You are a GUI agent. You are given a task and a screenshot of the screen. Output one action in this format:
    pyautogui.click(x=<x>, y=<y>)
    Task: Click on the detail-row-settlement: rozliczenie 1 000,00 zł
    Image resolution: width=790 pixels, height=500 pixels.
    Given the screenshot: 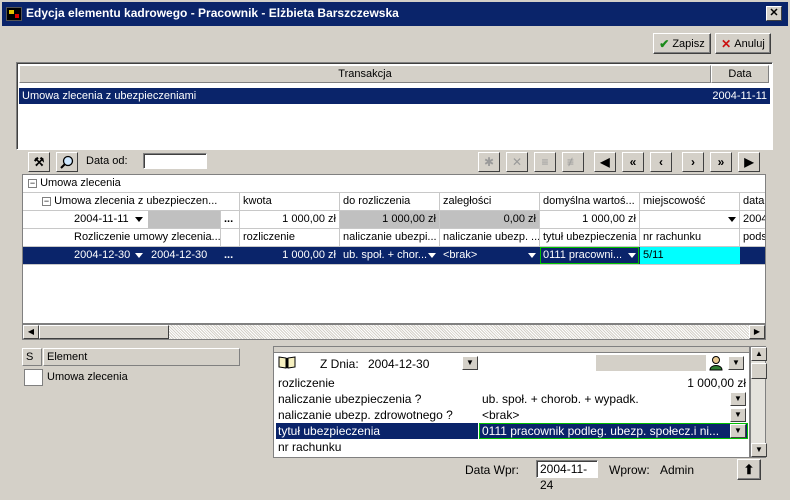 What is the action you would take?
    pyautogui.click(x=512, y=383)
    